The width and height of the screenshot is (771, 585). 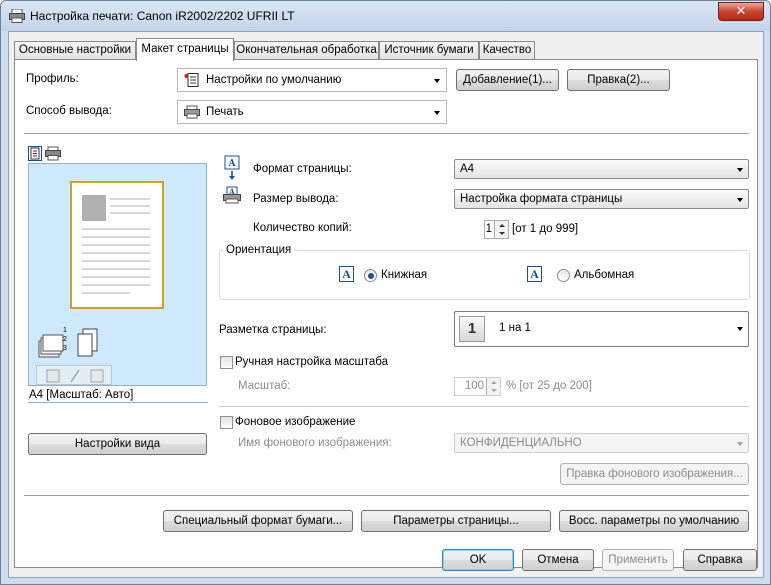 I want to click on layout-1up-icon: 1, so click(x=472, y=329).